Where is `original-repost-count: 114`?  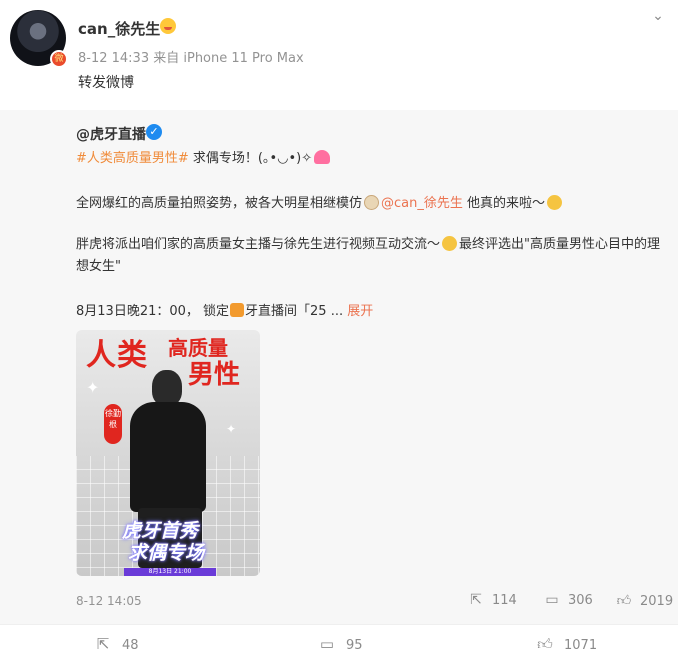 original-repost-count: 114 is located at coordinates (504, 600).